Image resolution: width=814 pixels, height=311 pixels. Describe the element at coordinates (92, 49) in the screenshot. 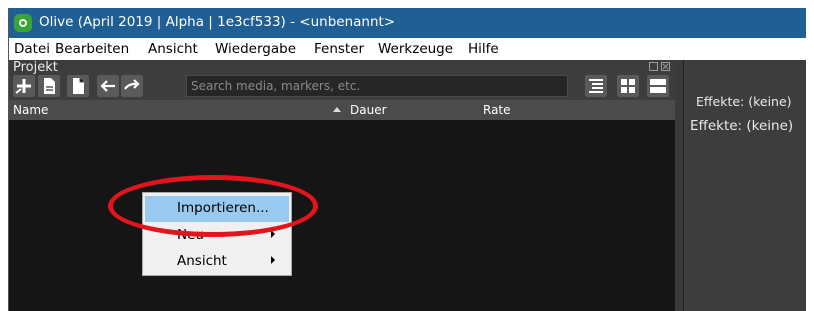

I see `menu-bearbeiten: Bearbeiten` at that location.